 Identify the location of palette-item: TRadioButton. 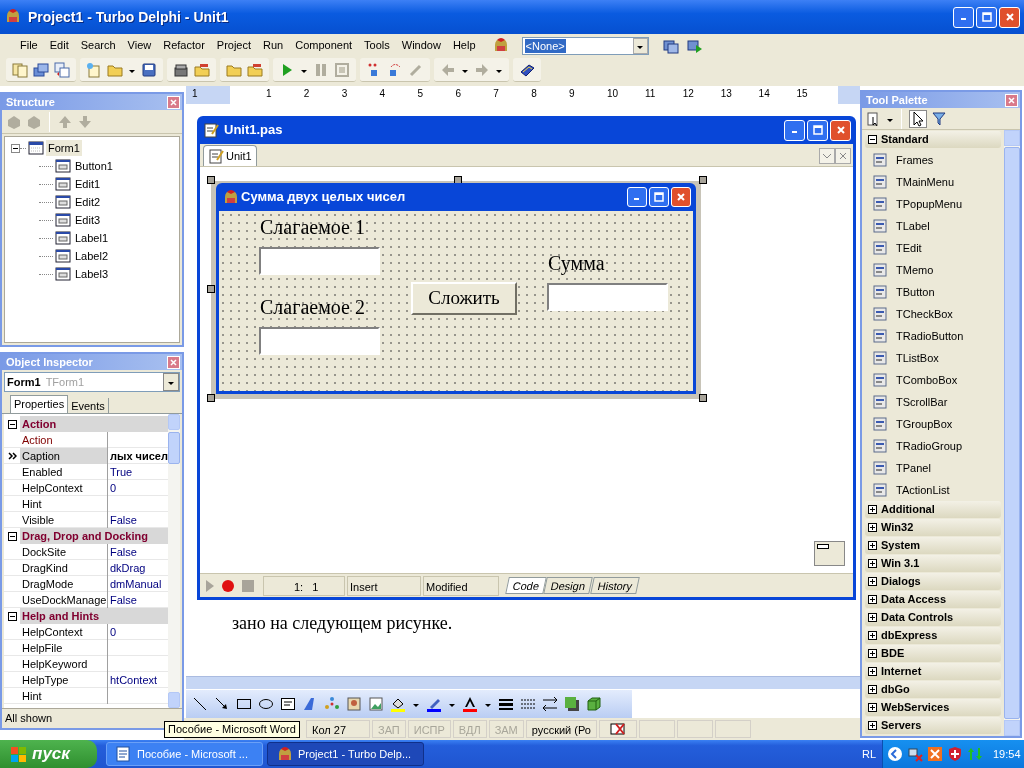
(930, 336).